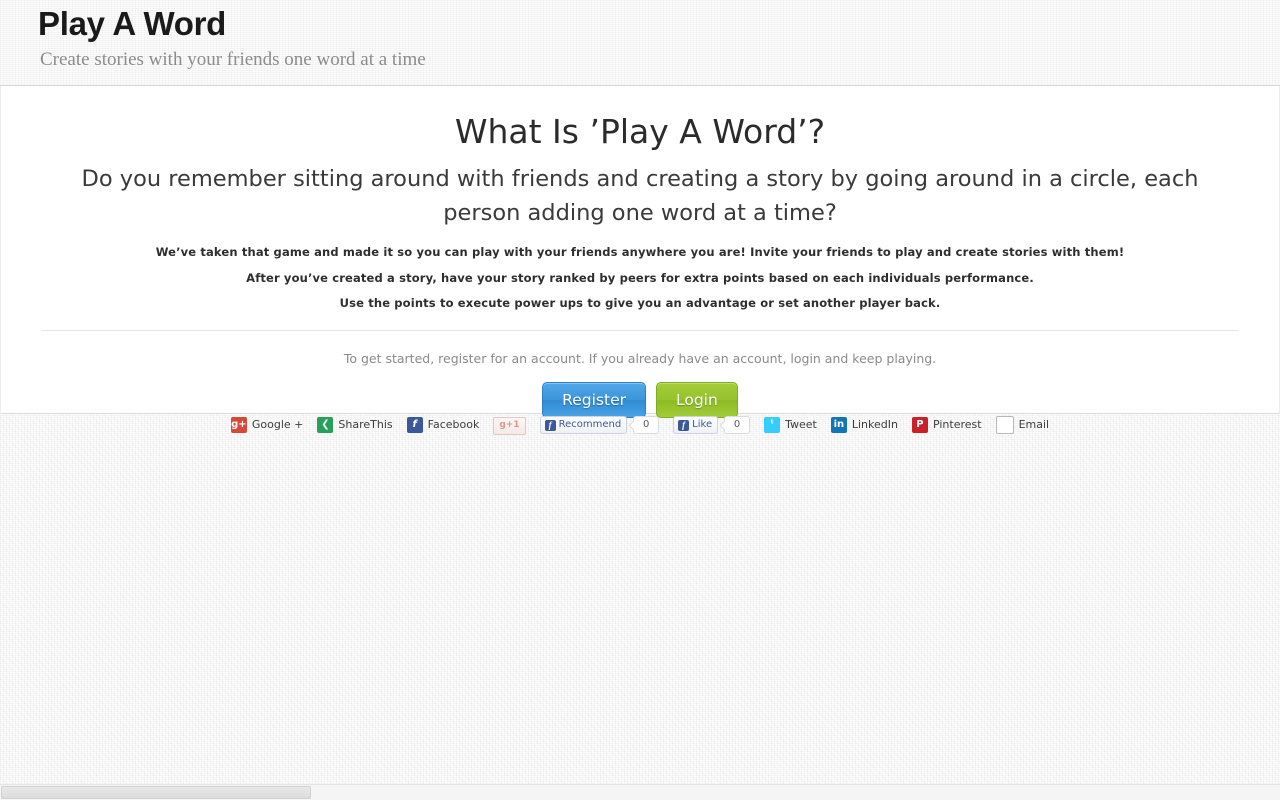  I want to click on email-icon: ✉, so click(1004, 425).